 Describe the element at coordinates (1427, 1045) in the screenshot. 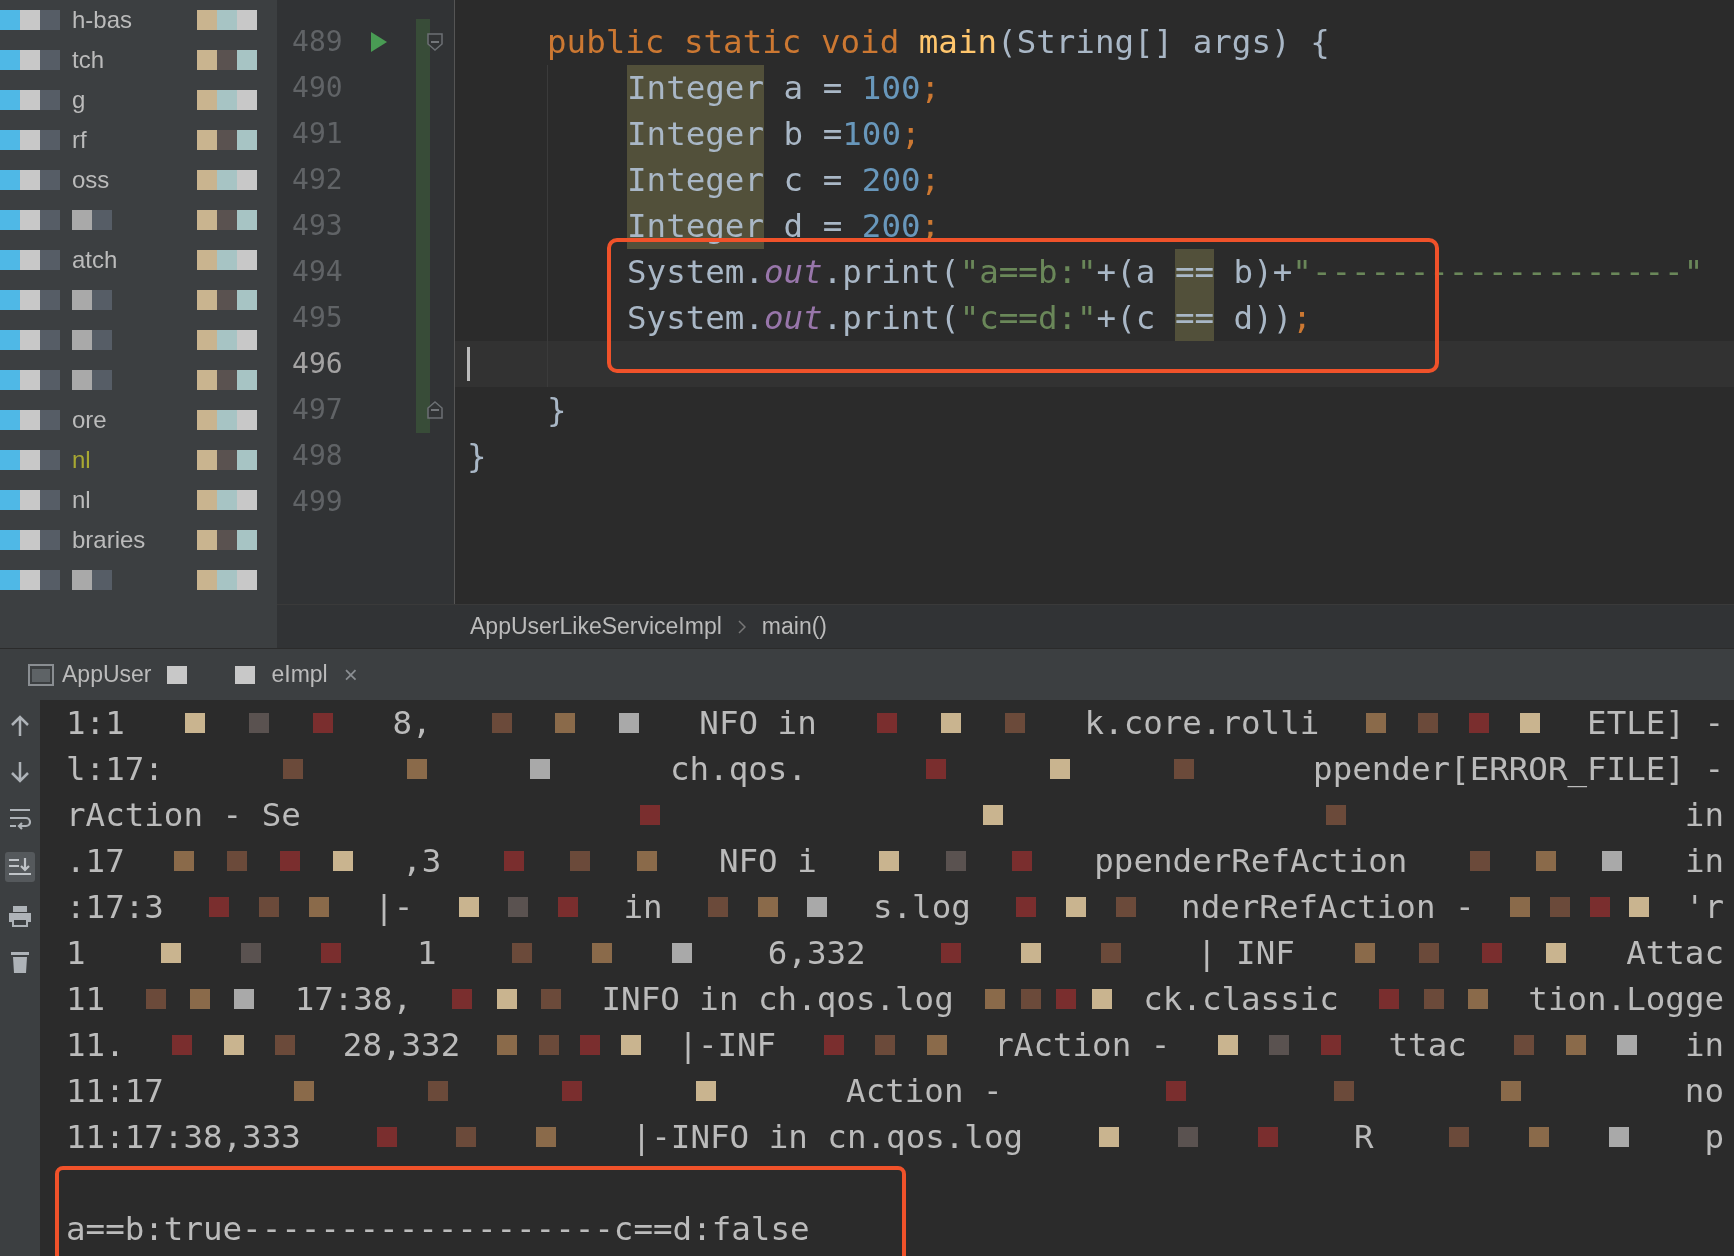

I see `log-text-fragment: ttac` at that location.